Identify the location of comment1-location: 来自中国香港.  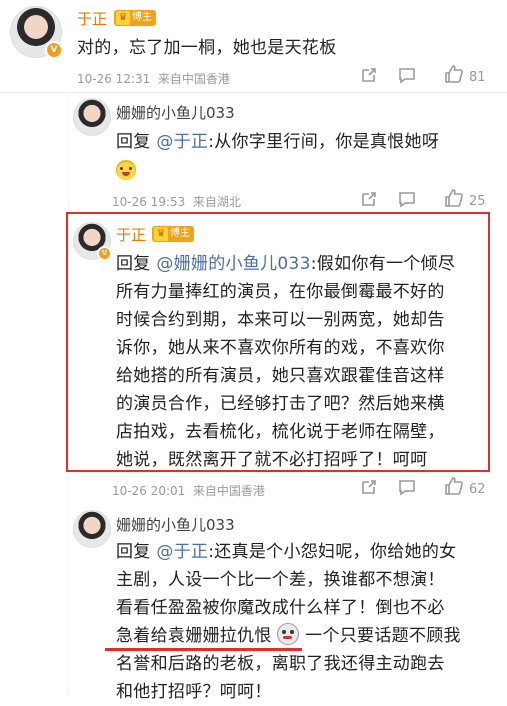
(193, 79).